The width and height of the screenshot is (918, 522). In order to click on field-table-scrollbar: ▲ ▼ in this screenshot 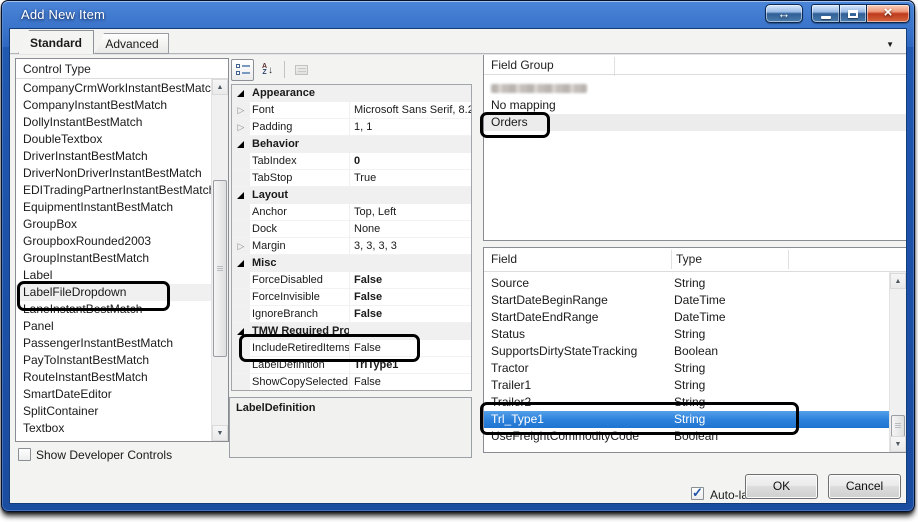, I will do `click(897, 362)`.